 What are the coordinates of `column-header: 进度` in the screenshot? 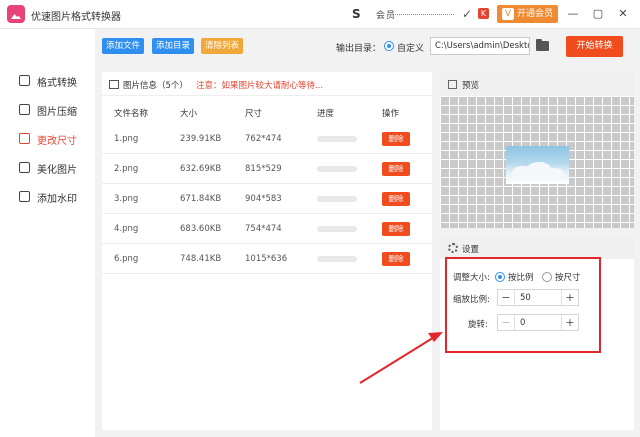 It's located at (326, 114).